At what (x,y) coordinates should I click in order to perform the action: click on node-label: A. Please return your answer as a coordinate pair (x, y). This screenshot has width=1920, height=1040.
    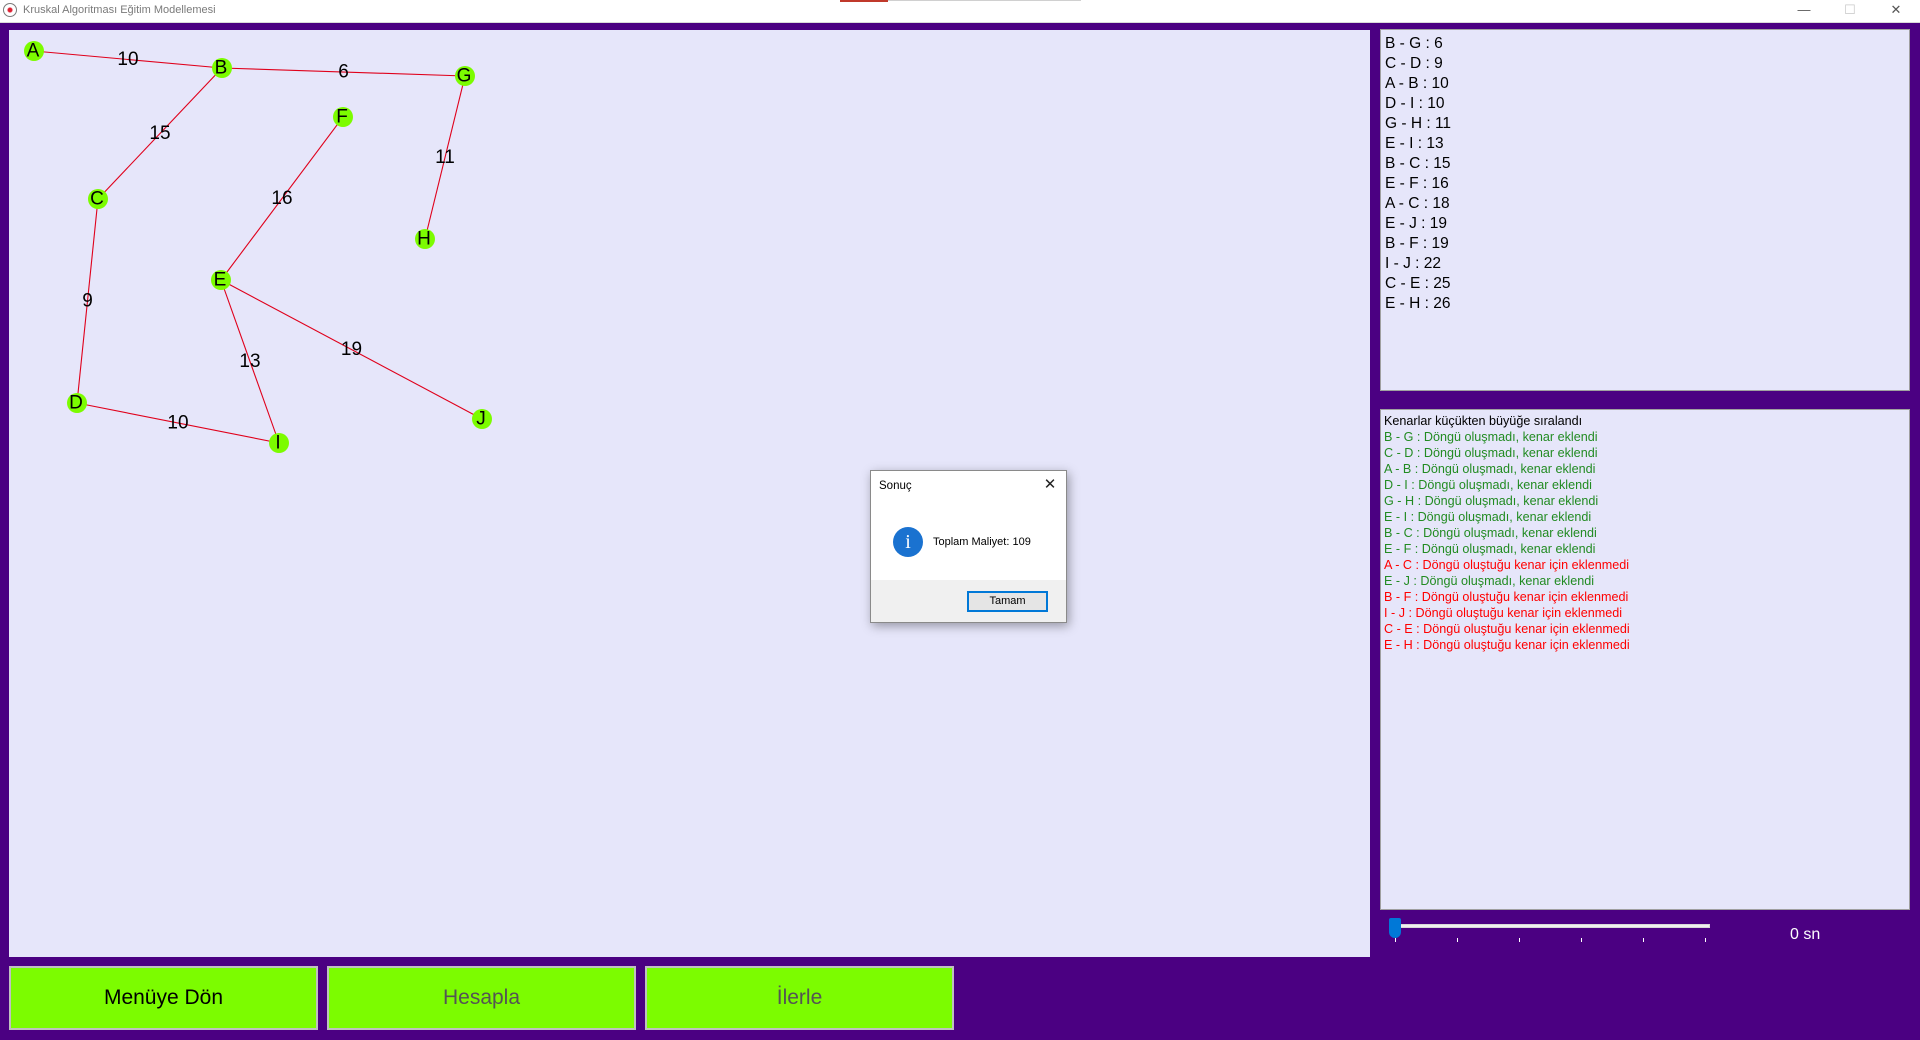
    Looking at the image, I should click on (33, 51).